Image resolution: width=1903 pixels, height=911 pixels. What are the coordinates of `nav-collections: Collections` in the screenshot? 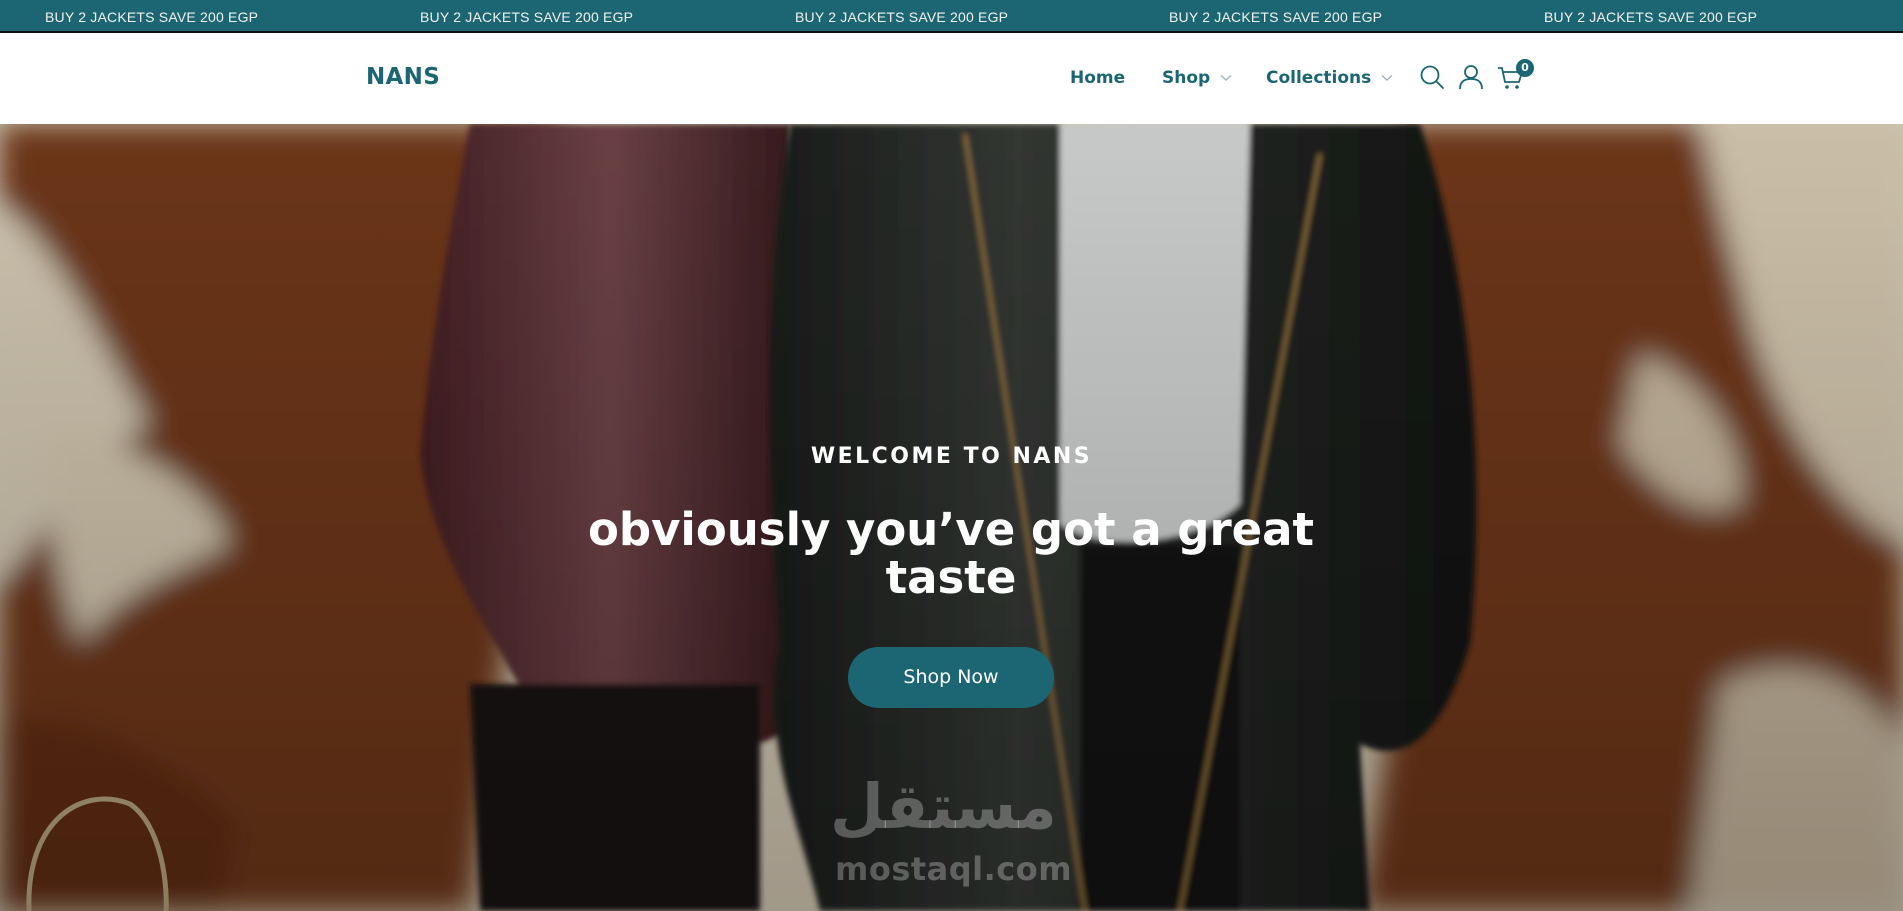 It's located at (1329, 78).